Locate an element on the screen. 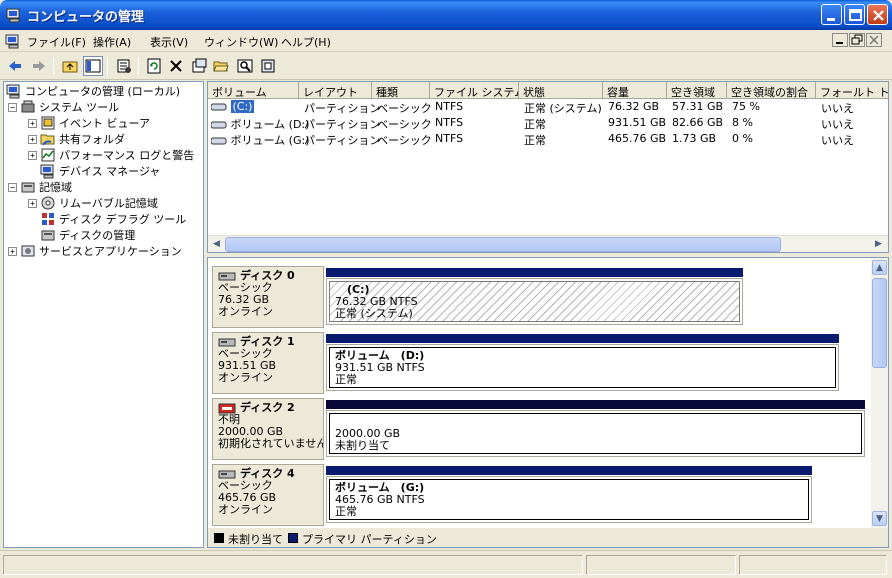 The width and height of the screenshot is (892, 578). properties-sheet-button is located at coordinates (199, 66).